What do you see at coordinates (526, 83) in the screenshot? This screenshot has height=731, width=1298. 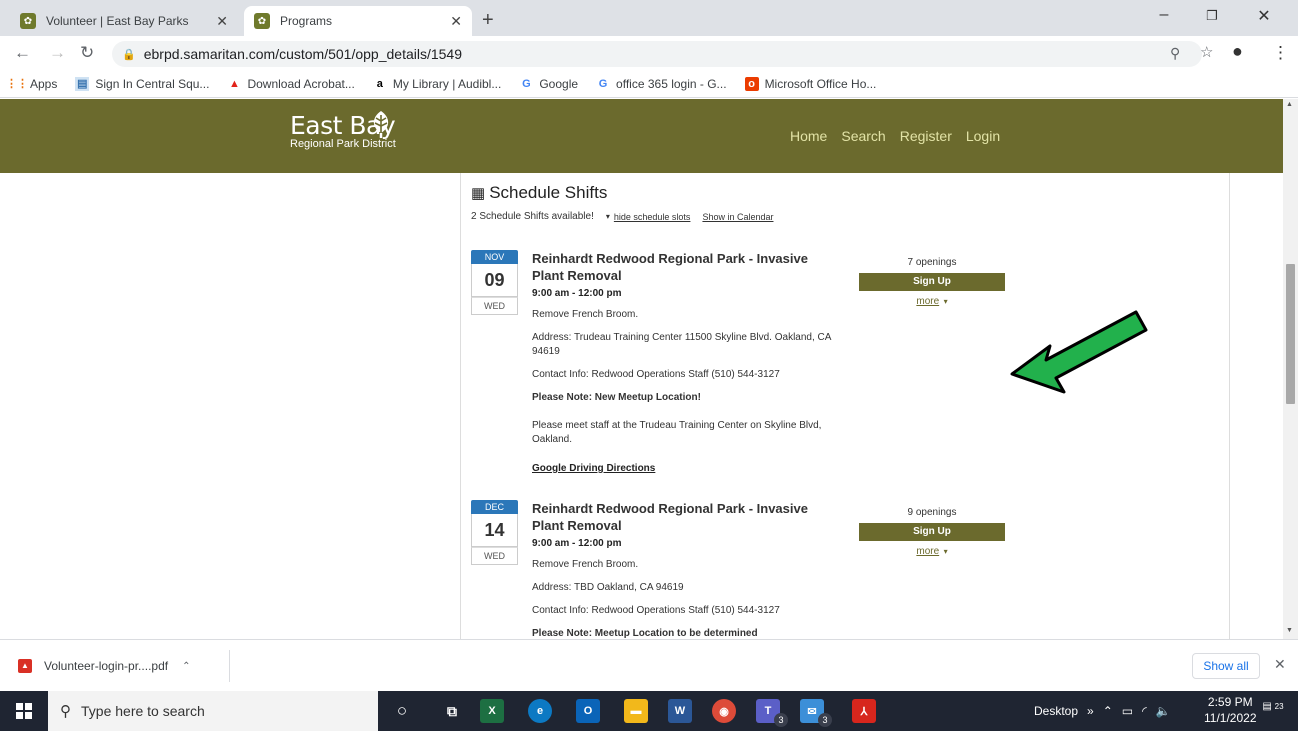 I see `google-icon: G` at bounding box center [526, 83].